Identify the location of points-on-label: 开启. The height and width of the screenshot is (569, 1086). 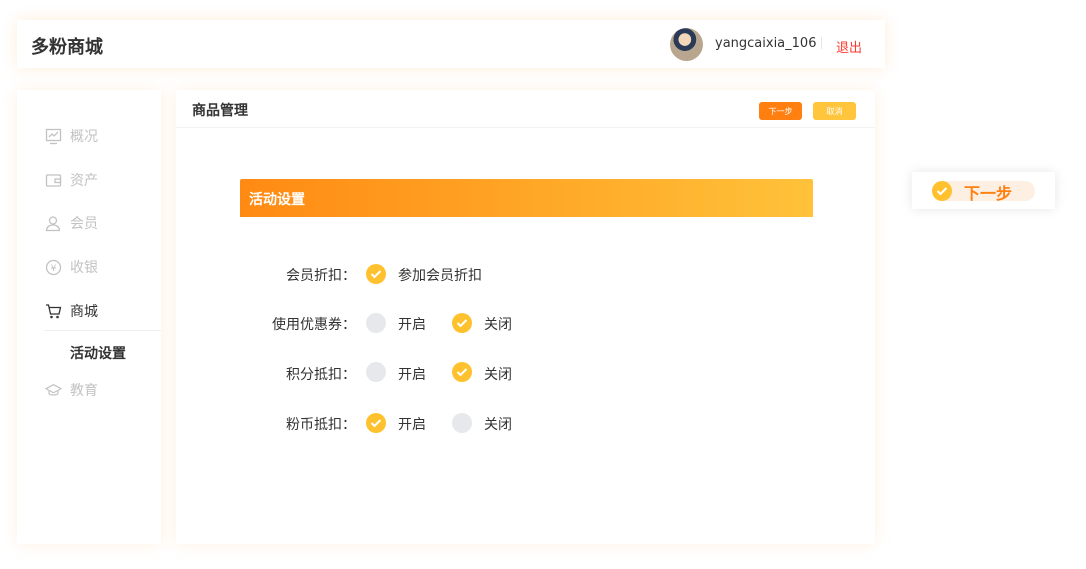
(412, 375).